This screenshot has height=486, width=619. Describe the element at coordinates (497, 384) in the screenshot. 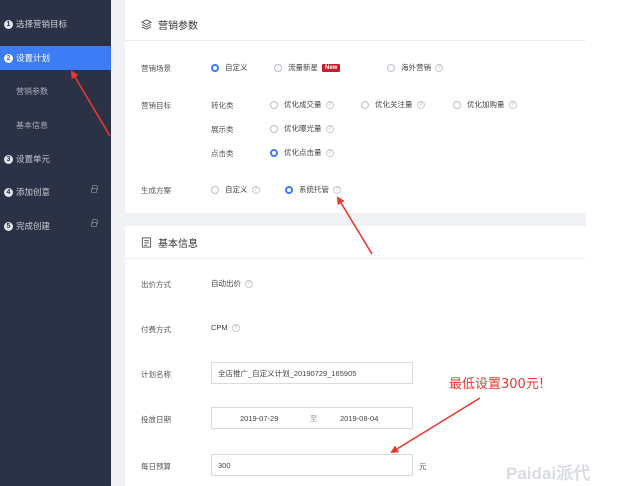

I see `annotation-min-budget: 最低设置300元!` at that location.